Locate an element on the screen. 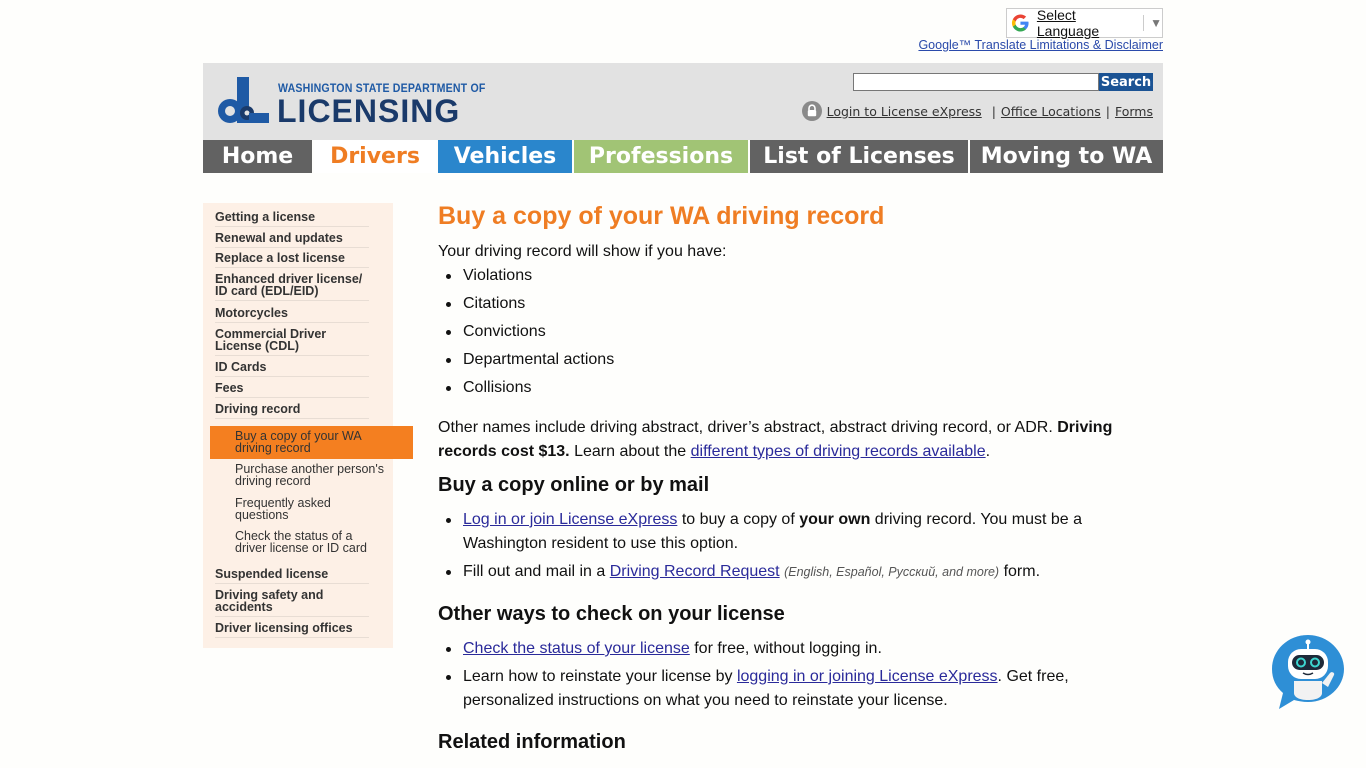 This screenshot has width=1366, height=768. section-heading-other-ways: Other ways to check on your license is located at coordinates (611, 614).